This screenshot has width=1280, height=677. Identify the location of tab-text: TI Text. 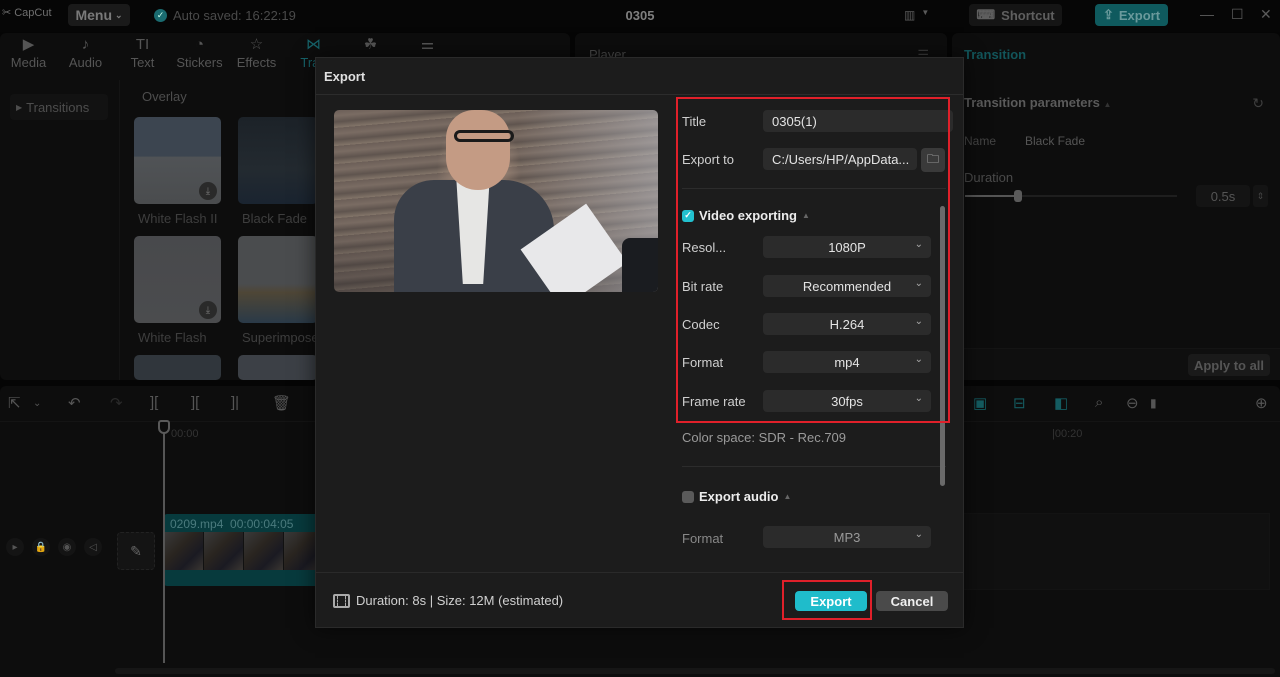
(142, 55).